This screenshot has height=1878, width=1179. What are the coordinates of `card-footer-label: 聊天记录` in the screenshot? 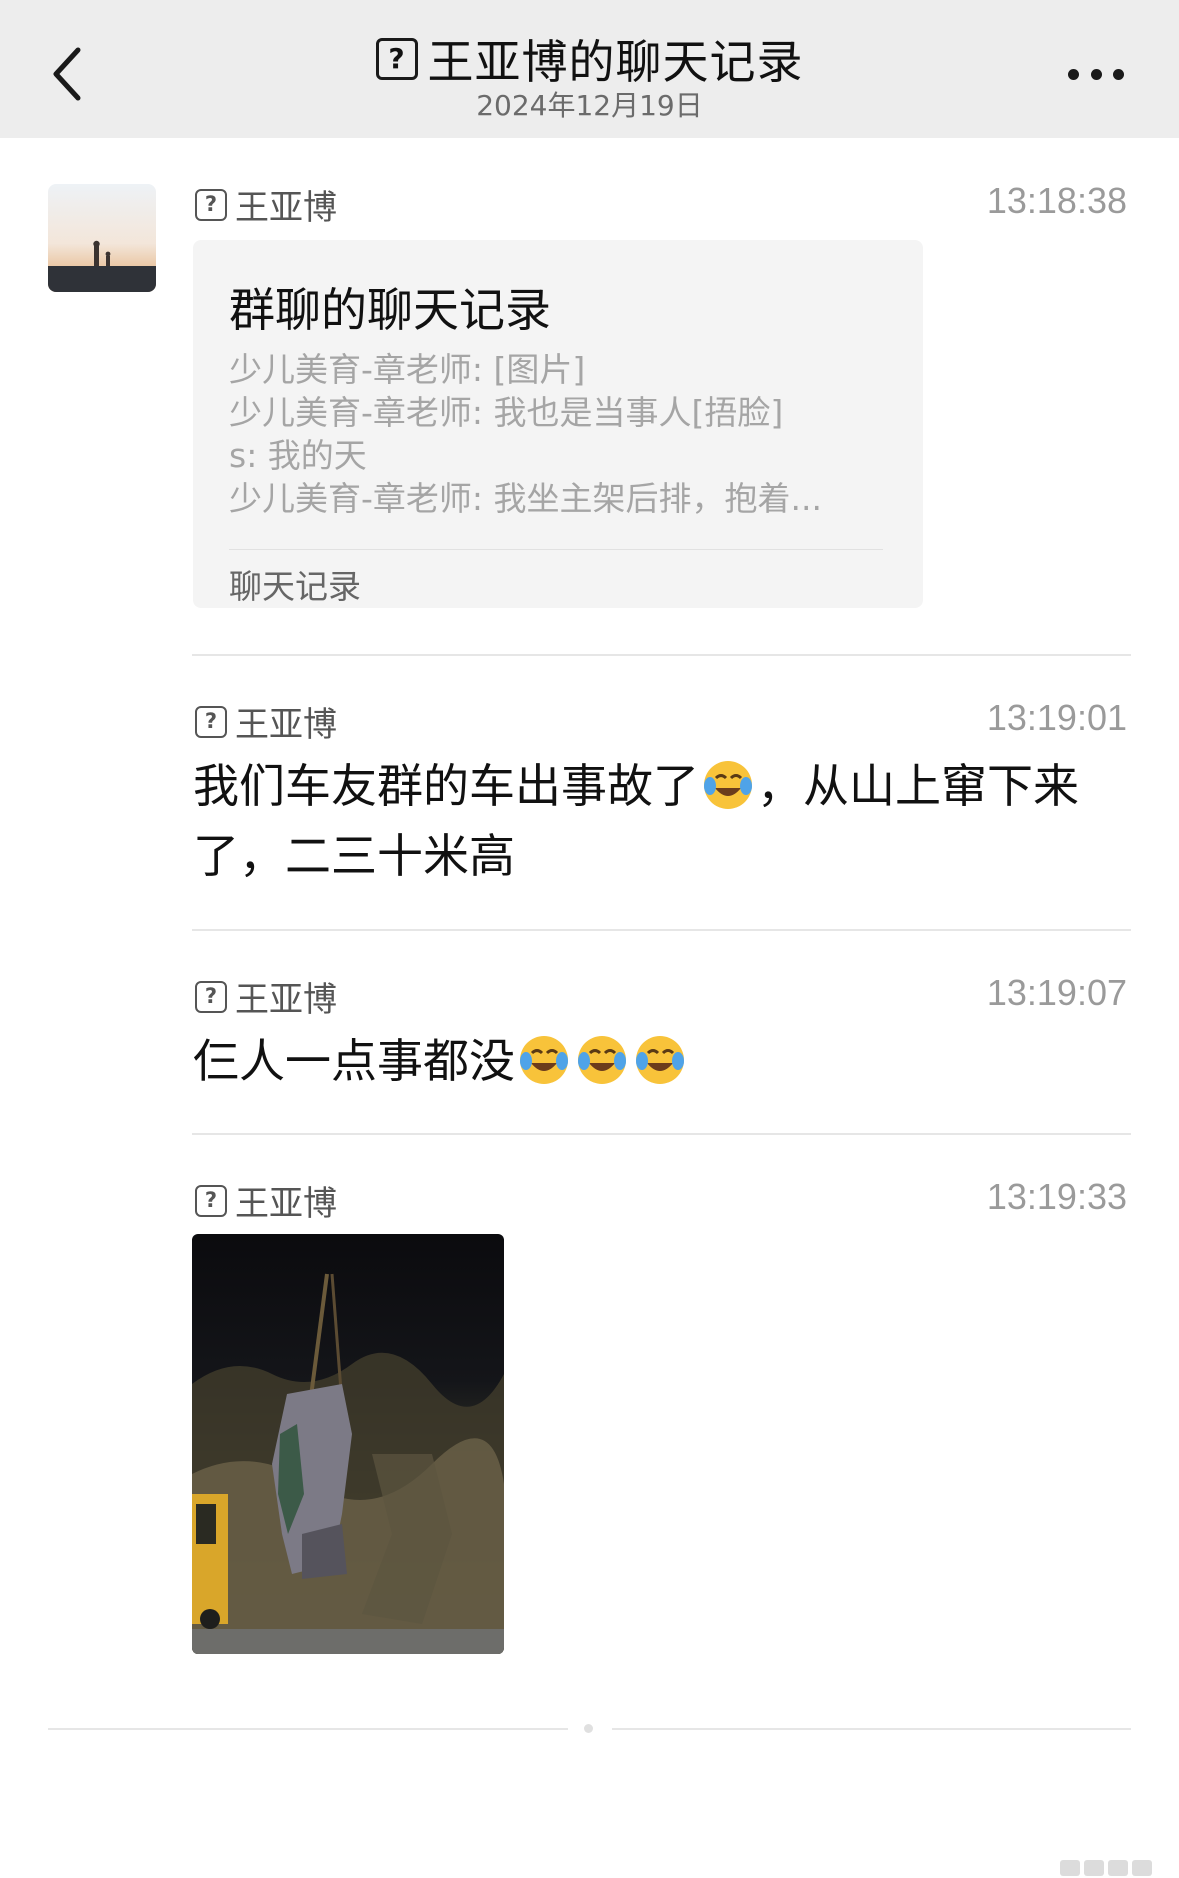 It's located at (295, 586).